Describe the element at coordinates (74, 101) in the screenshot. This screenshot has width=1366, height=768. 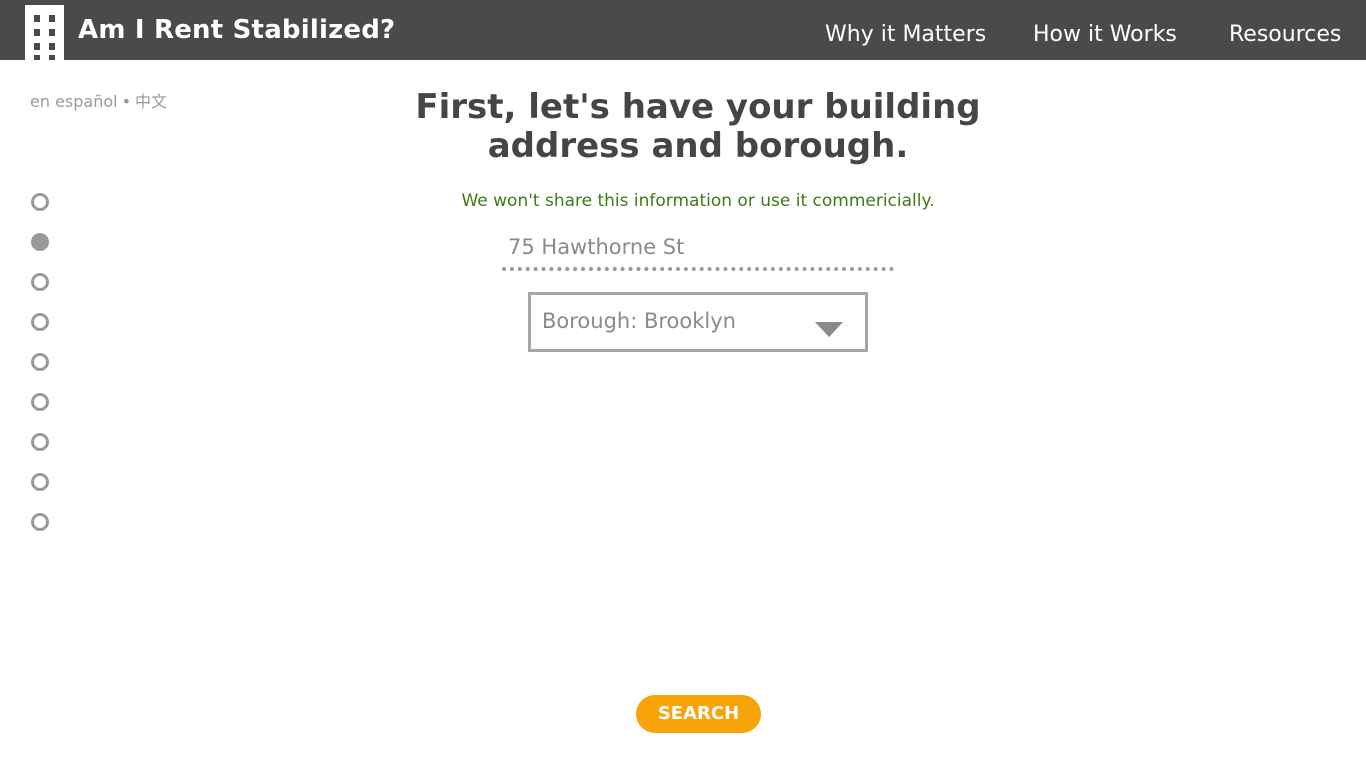
I see `language-link-spanish: en español` at that location.